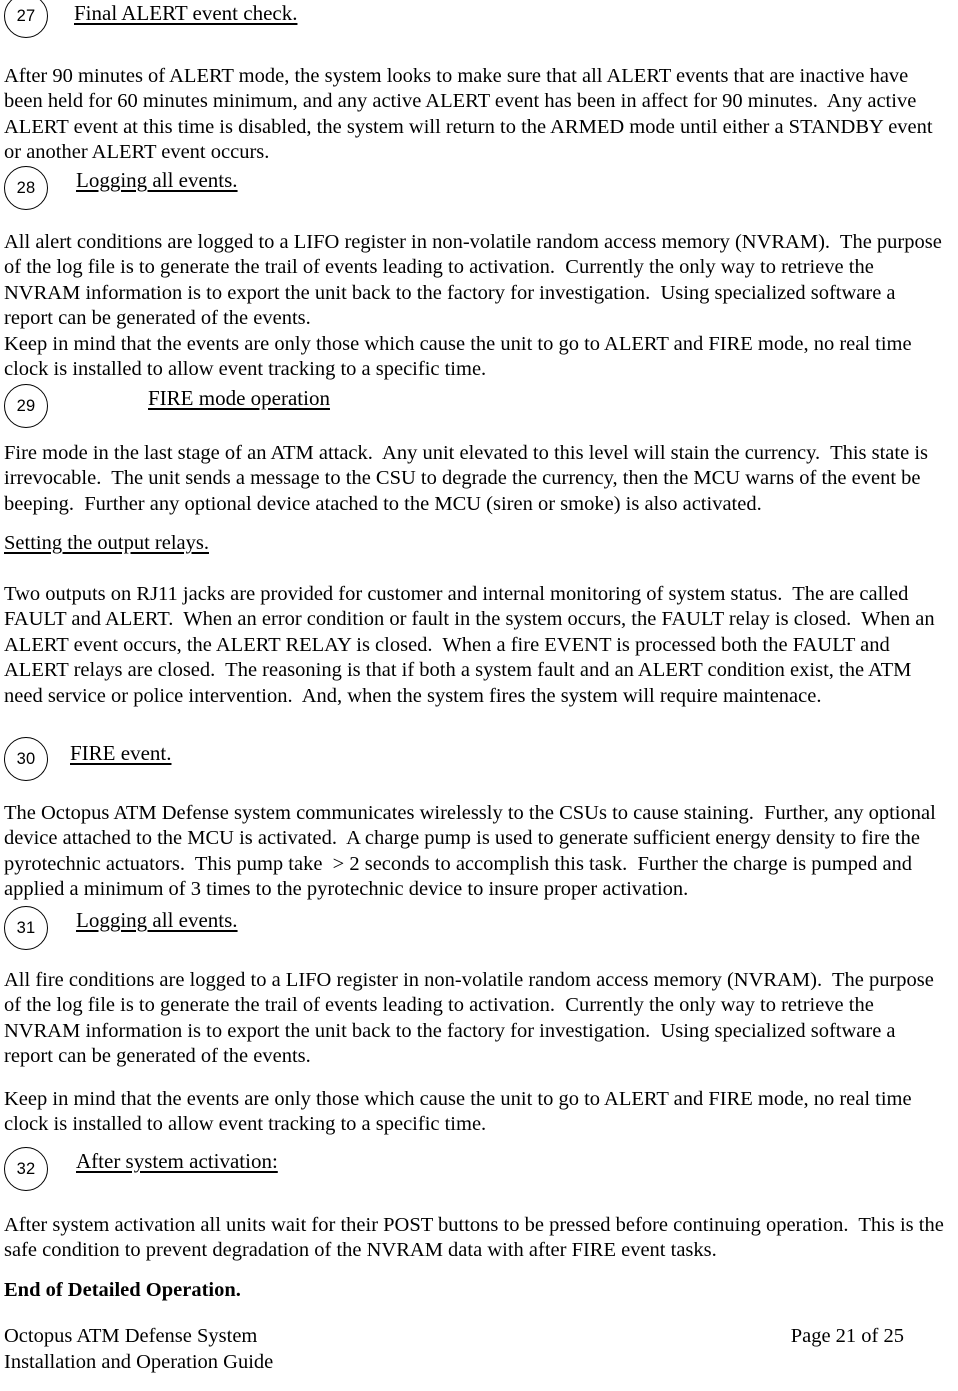  Describe the element at coordinates (847, 1336) in the screenshot. I see `footer-page-number: Page 21 of 25` at that location.